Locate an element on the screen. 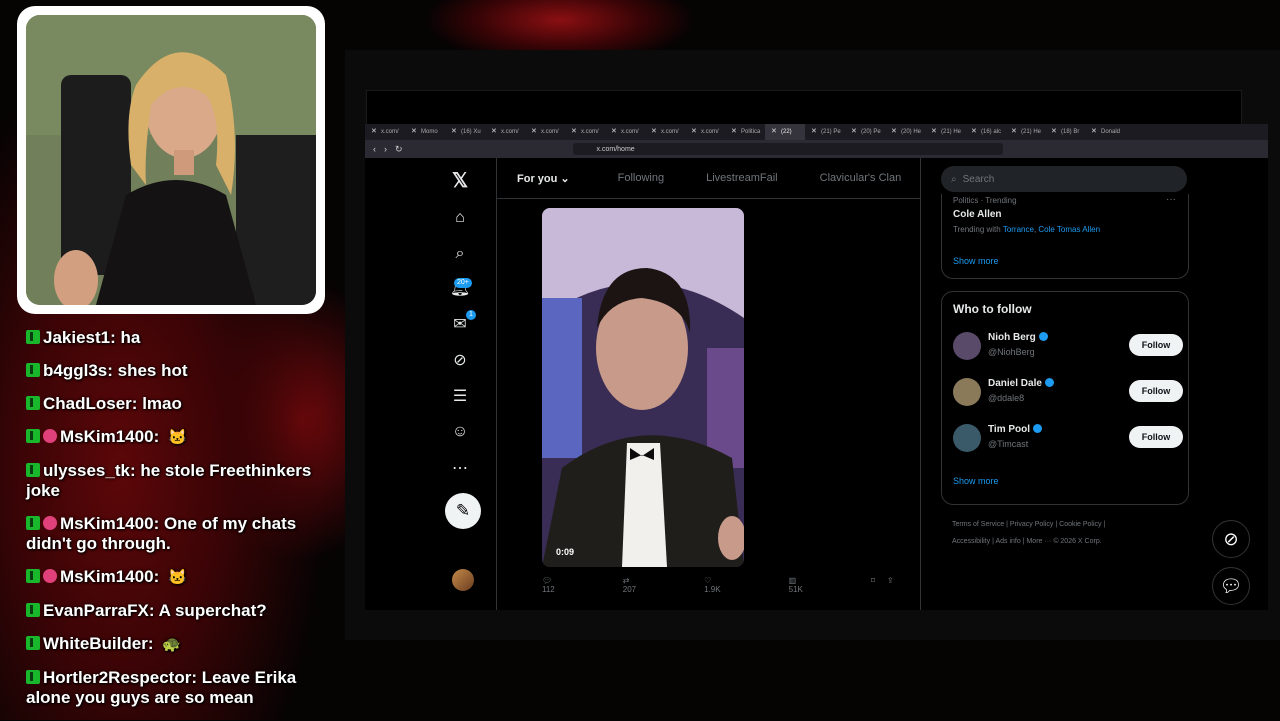 The height and width of the screenshot is (721, 1280). views-button: ▥ 51K is located at coordinates (813, 585).